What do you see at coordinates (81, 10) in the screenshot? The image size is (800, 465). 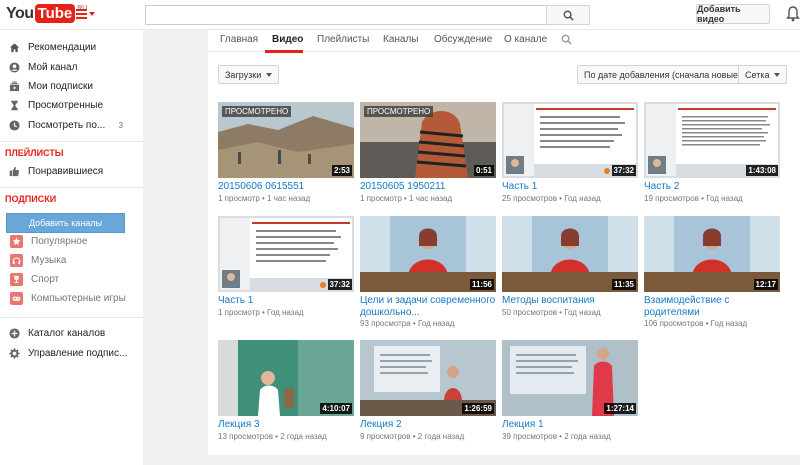 I see `menu-bar-icon` at bounding box center [81, 10].